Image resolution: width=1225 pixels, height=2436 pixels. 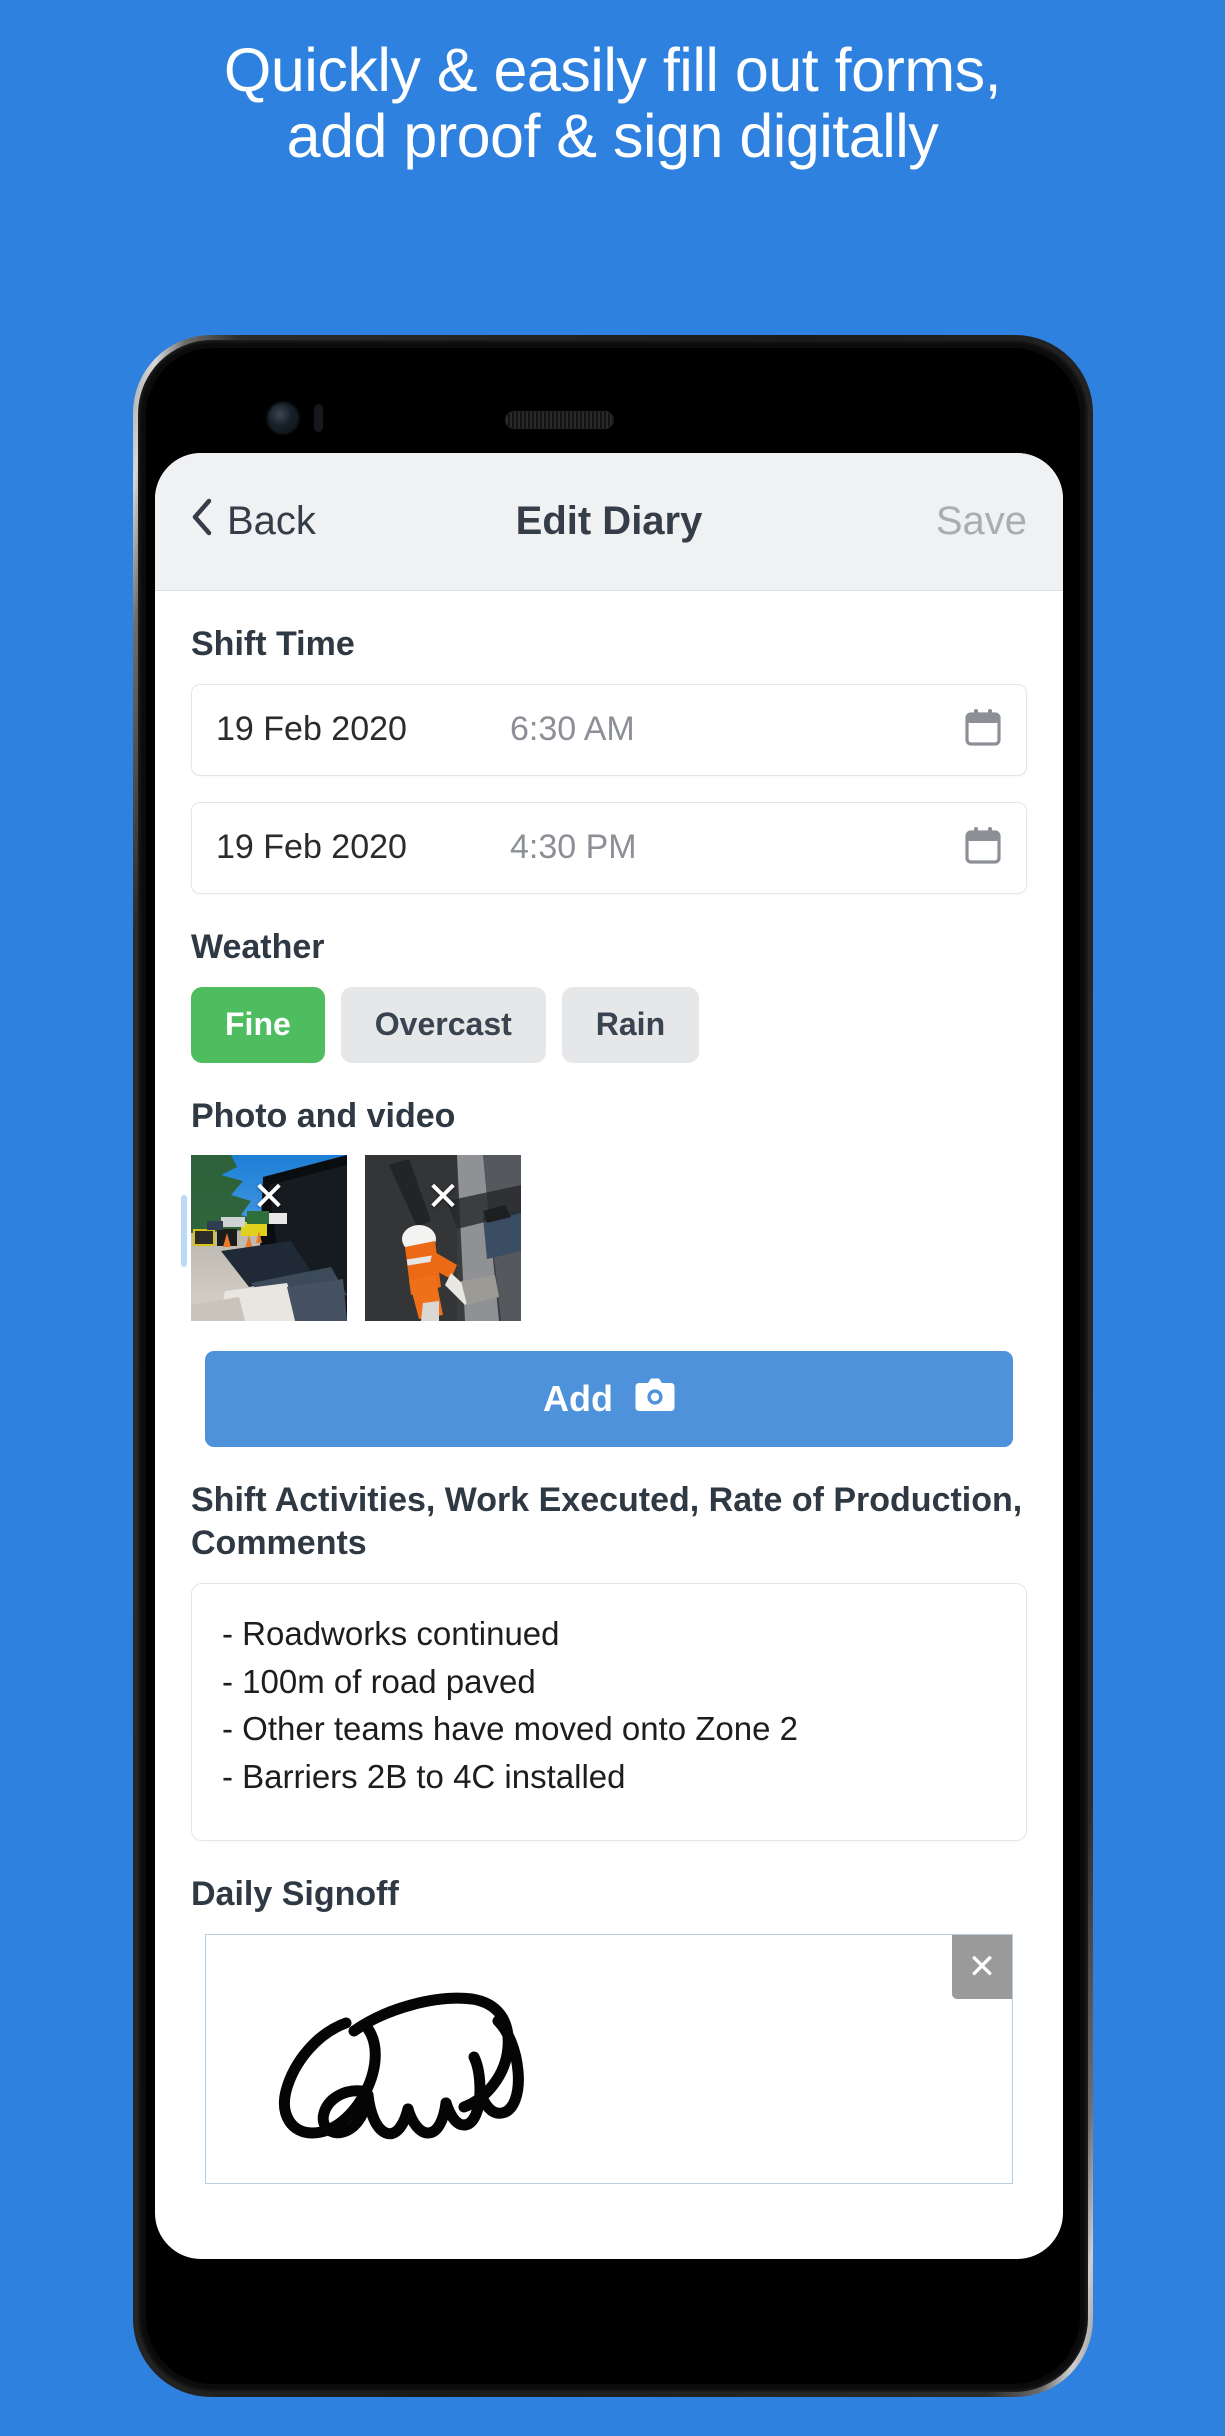 What do you see at coordinates (311, 847) in the screenshot?
I see `shift-end-date: 19 Feb 2020` at bounding box center [311, 847].